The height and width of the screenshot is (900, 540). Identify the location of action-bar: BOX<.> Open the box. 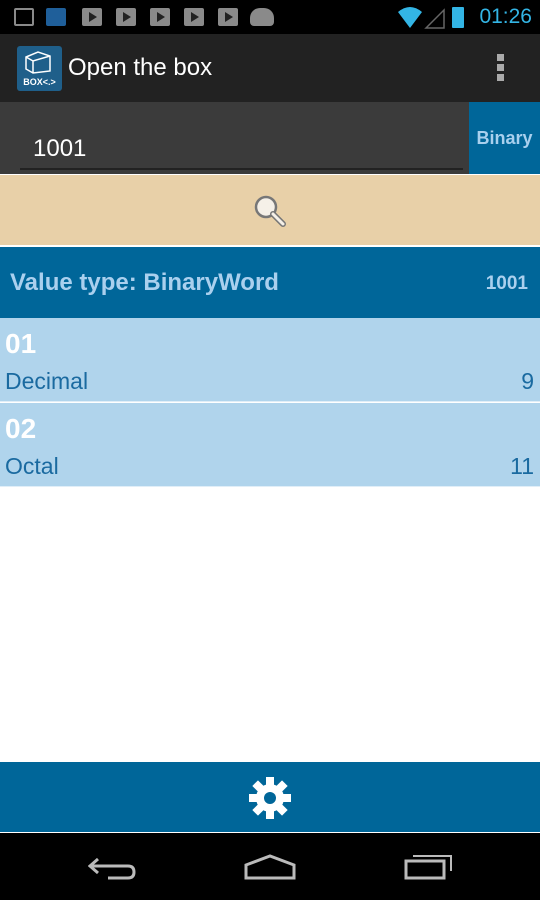
(270, 68).